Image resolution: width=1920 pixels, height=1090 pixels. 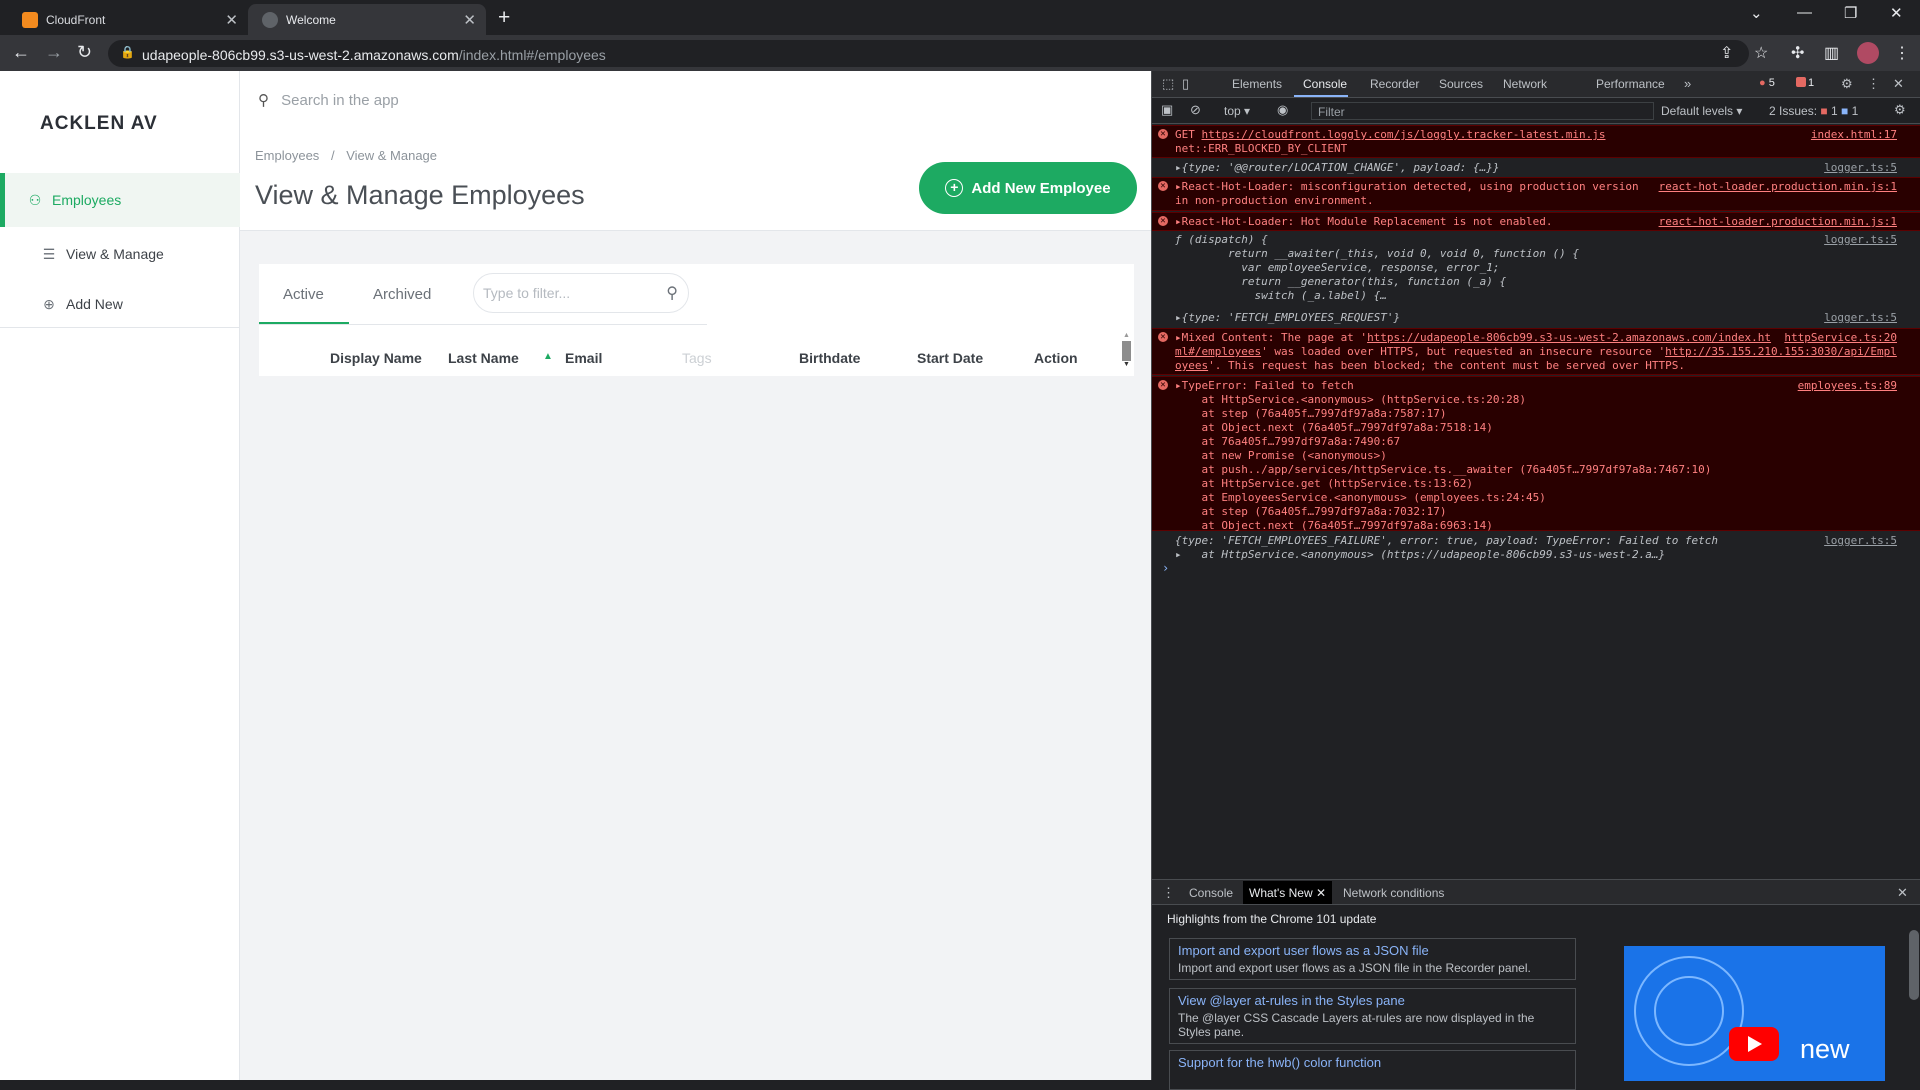 What do you see at coordinates (1854, 135) in the screenshot?
I see `source-link: index.html:17` at bounding box center [1854, 135].